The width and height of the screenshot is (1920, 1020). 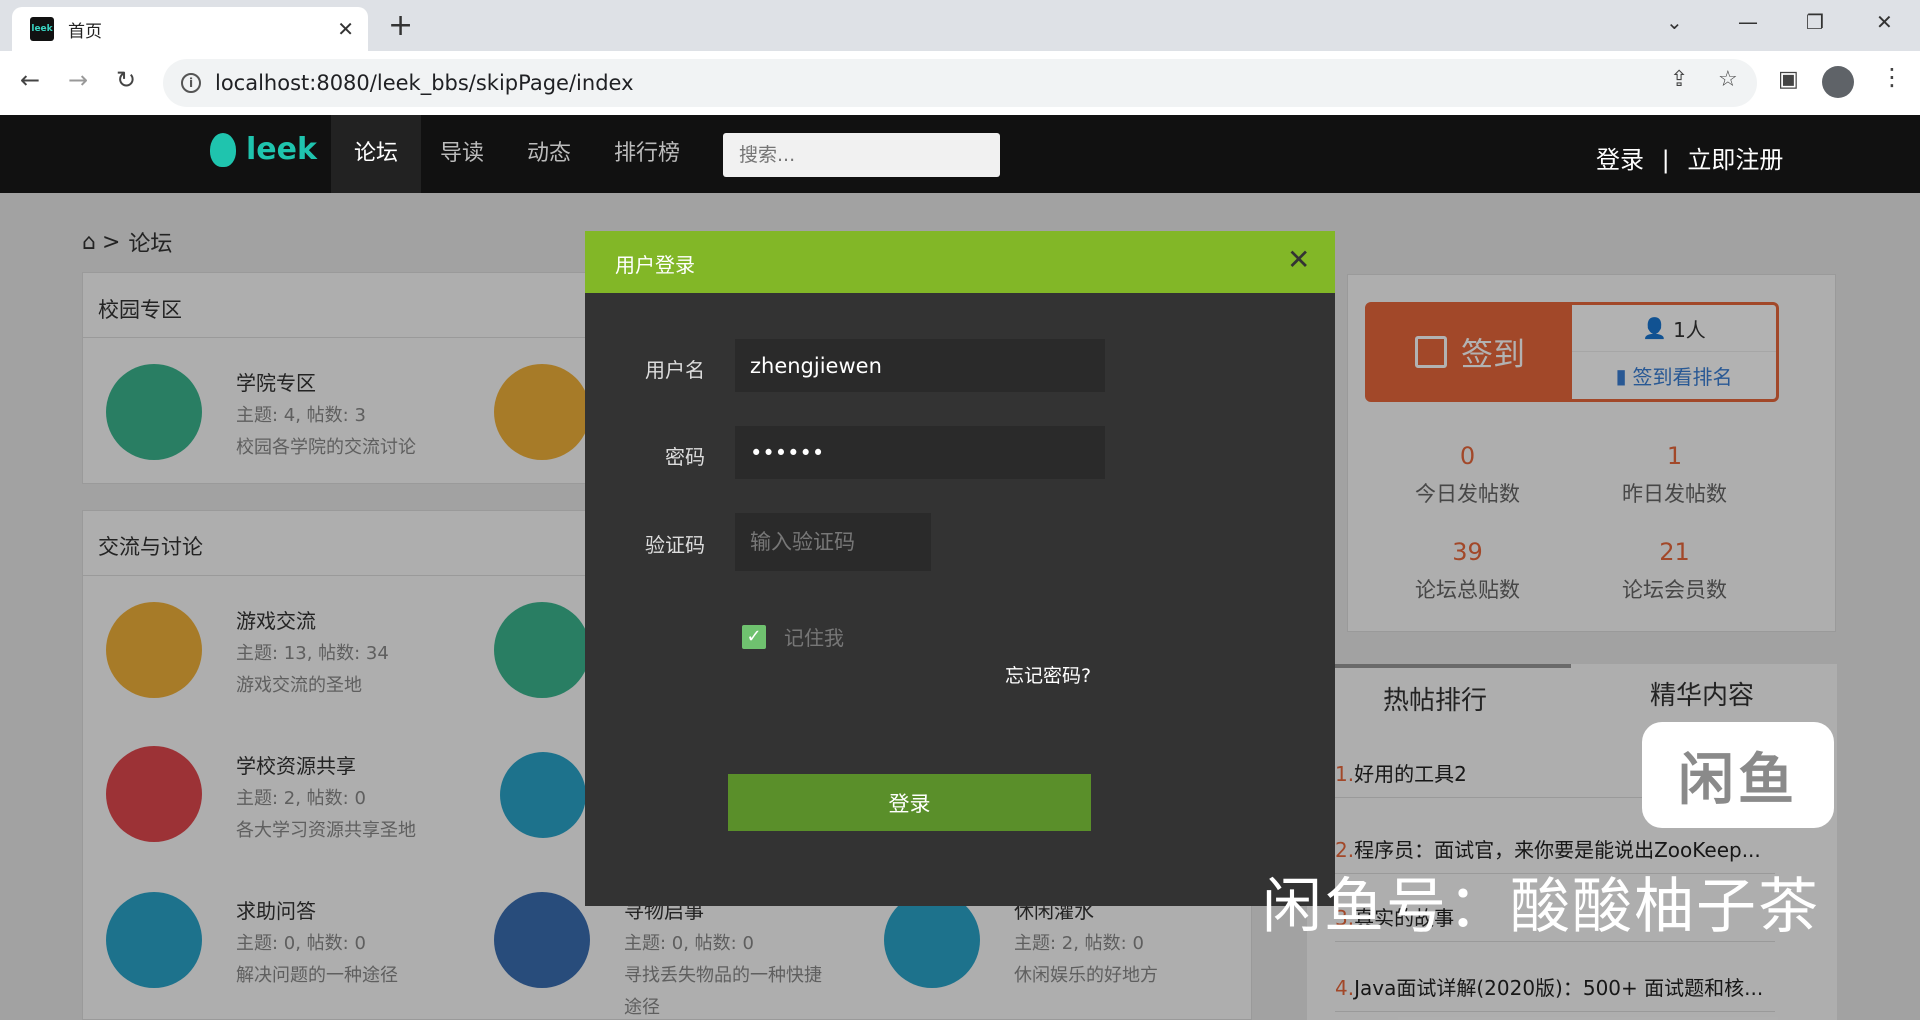 I want to click on nav-forum: 论坛, so click(x=376, y=154).